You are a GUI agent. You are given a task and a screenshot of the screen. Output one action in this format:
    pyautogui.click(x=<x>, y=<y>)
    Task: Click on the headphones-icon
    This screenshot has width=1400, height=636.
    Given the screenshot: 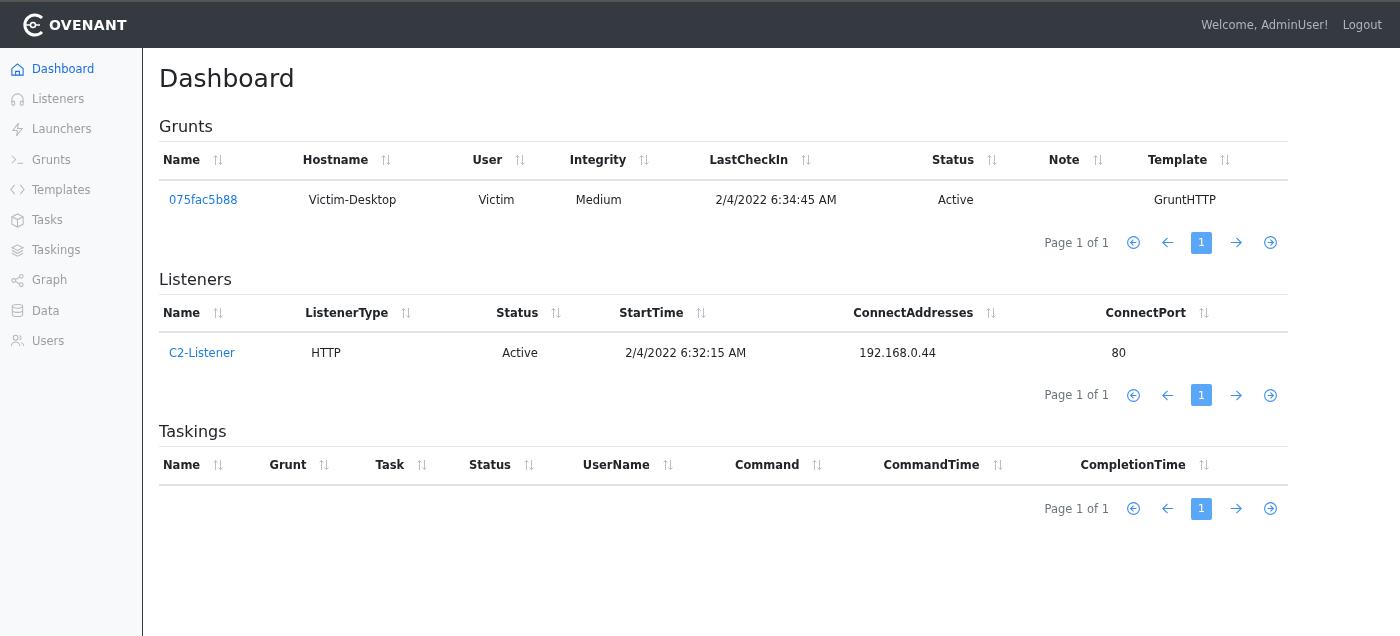 What is the action you would take?
    pyautogui.click(x=17, y=99)
    